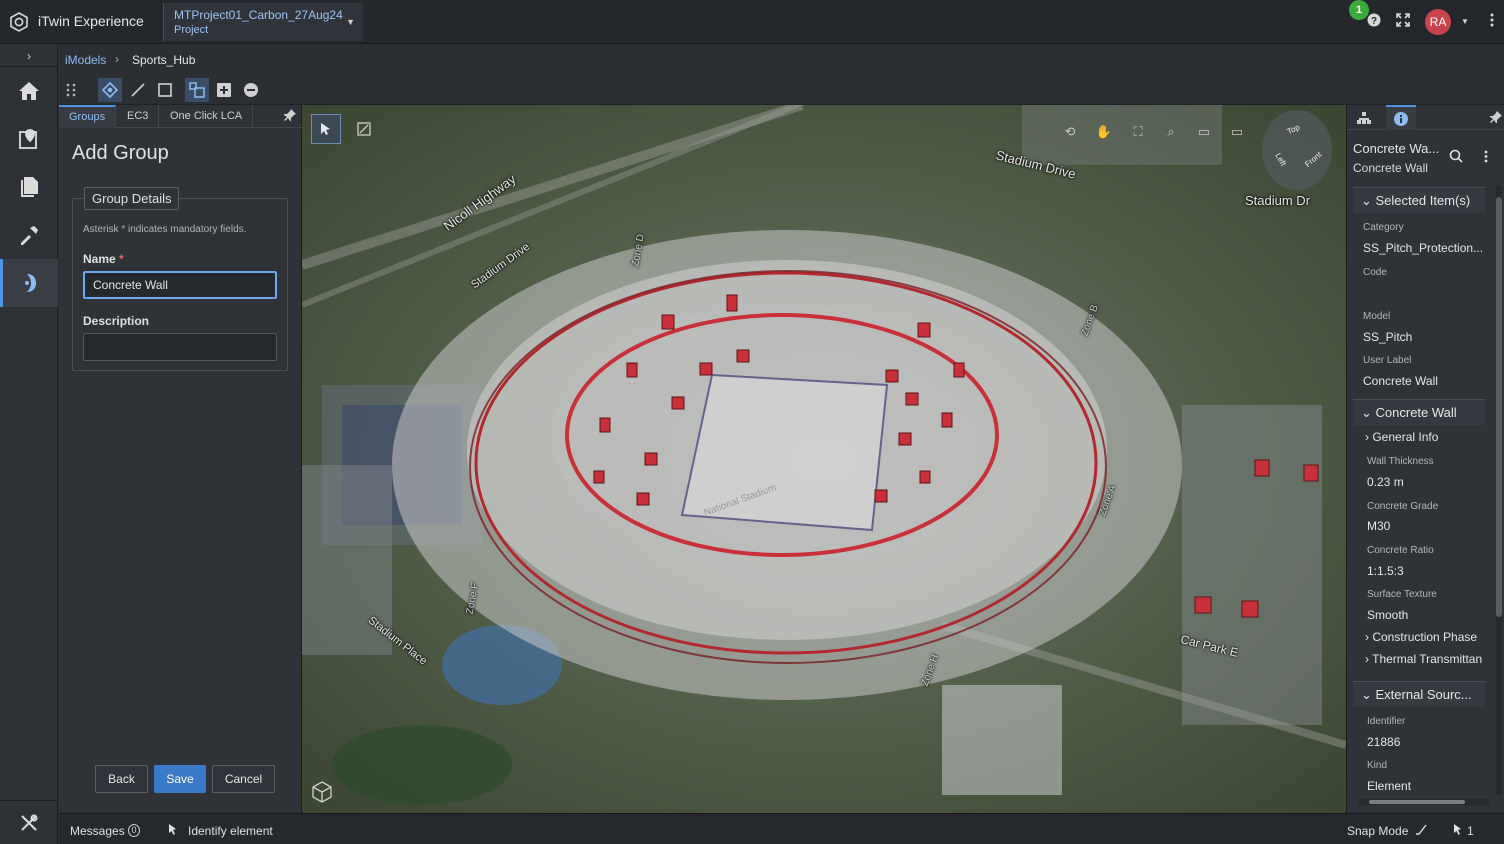 The image size is (1504, 844). Describe the element at coordinates (180, 347) in the screenshot. I see `description-input` at that location.